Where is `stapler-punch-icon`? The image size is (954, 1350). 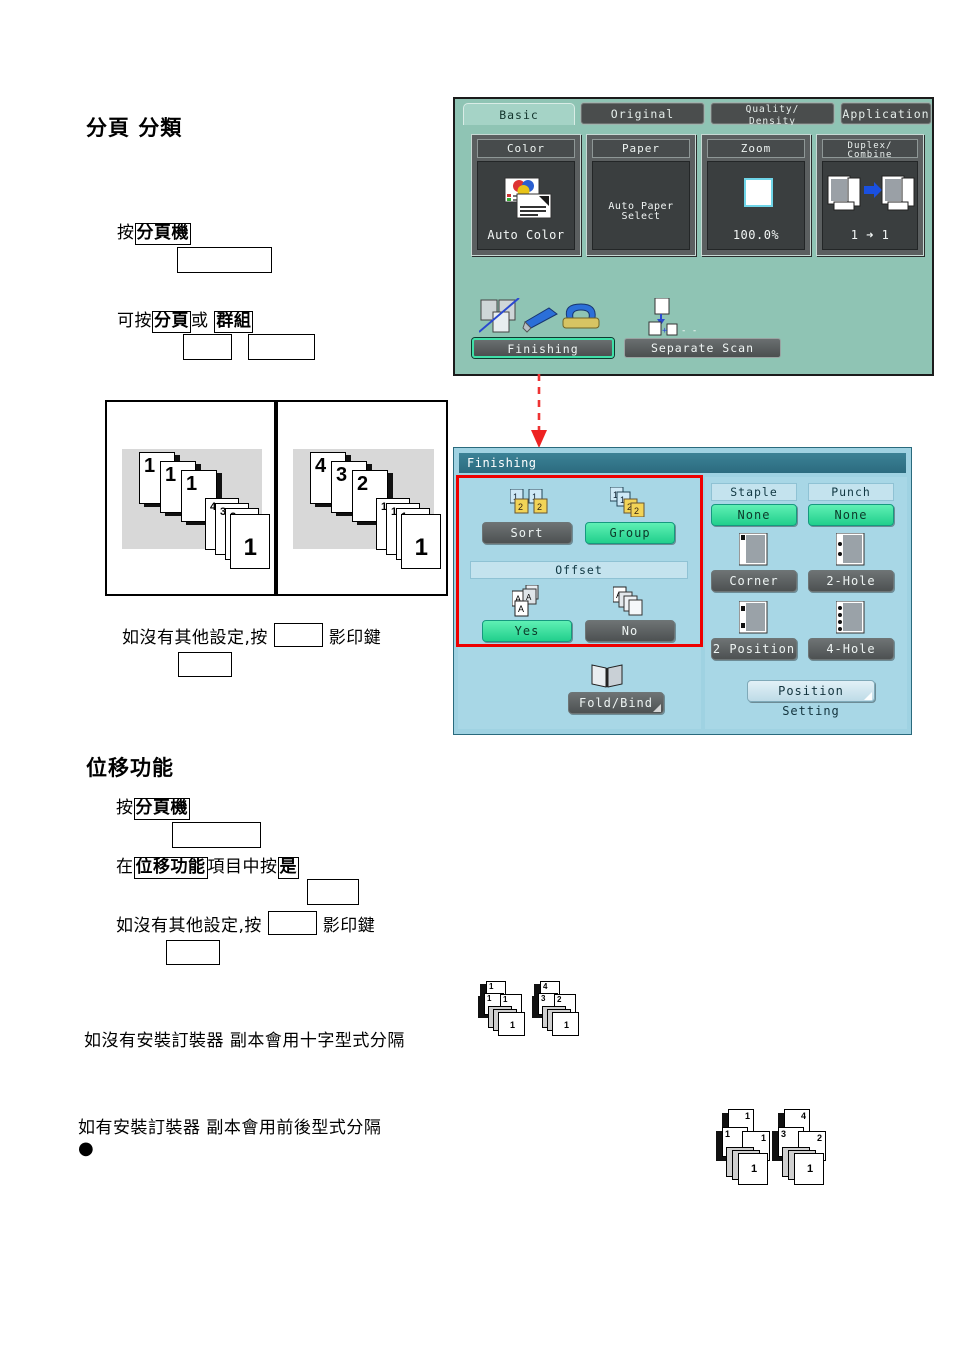
stapler-punch-icon is located at coordinates (539, 315).